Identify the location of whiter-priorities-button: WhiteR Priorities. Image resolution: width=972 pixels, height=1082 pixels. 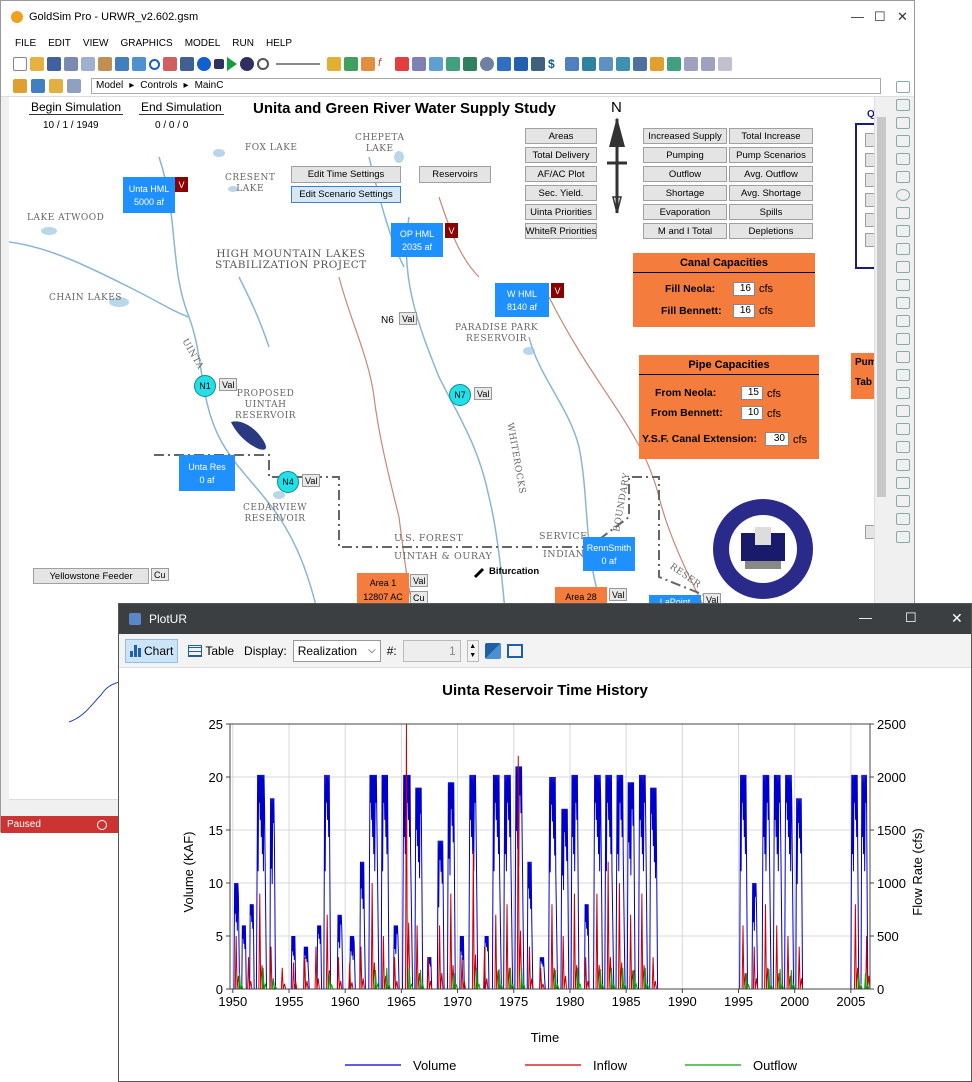
(561, 231).